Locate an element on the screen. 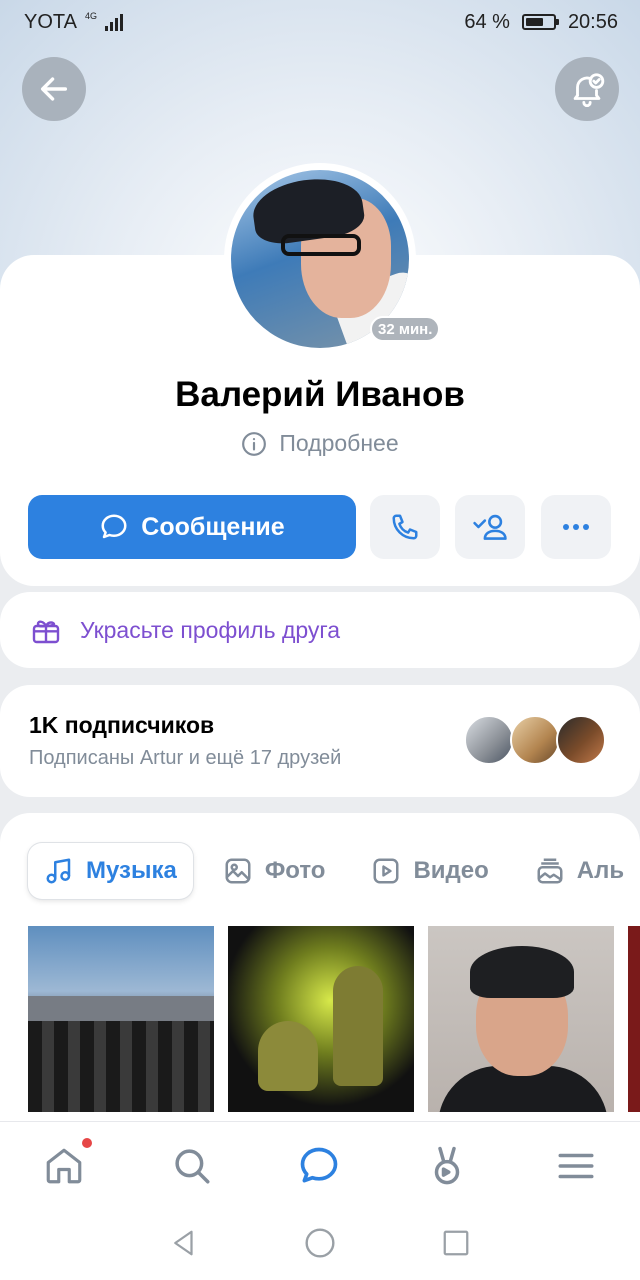  decorate-label: Украсьте профиль друга is located at coordinates (210, 629).